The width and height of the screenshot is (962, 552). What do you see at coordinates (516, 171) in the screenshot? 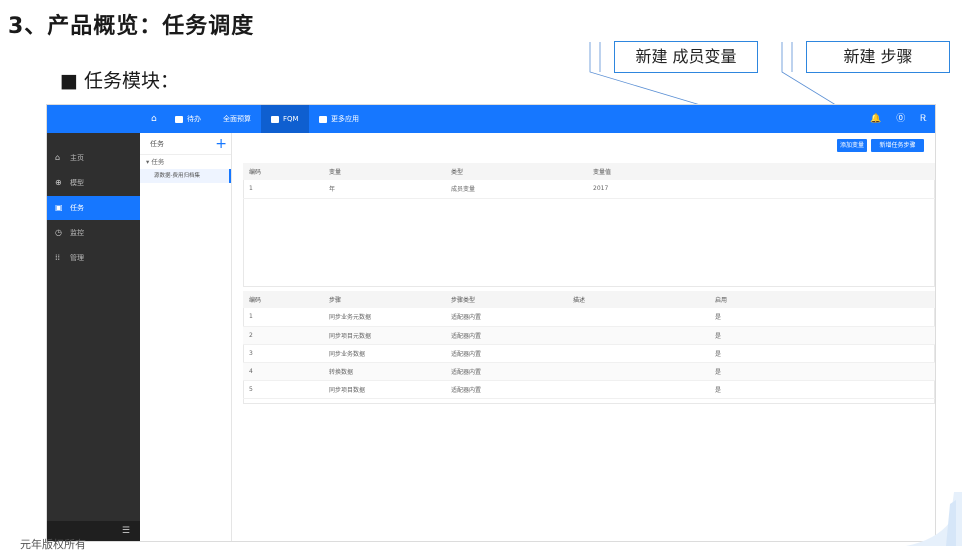
I see `column-header: 类型` at bounding box center [516, 171].